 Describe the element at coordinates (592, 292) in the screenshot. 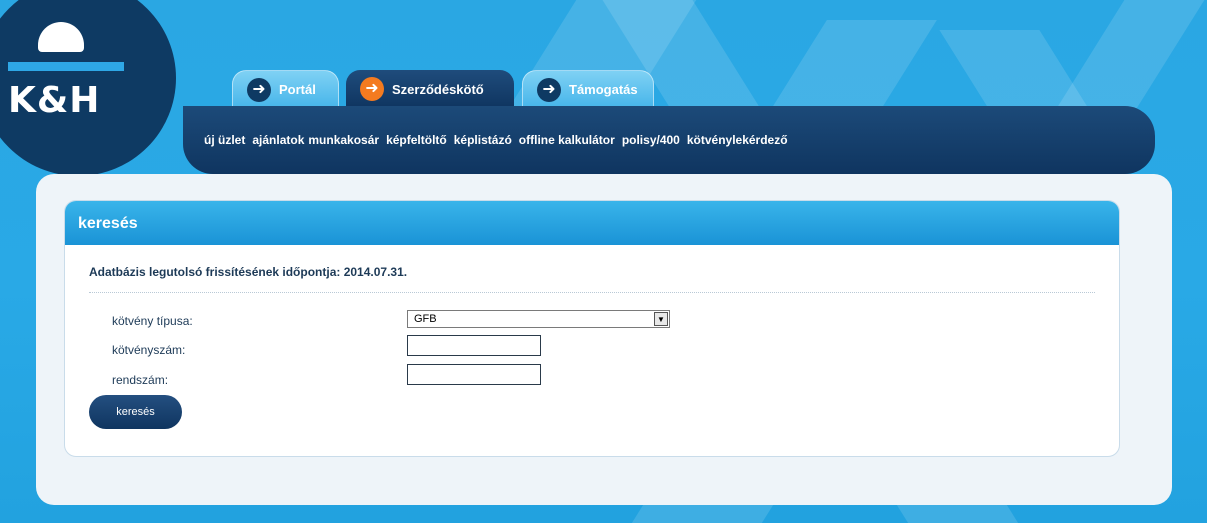

I see `divider` at that location.